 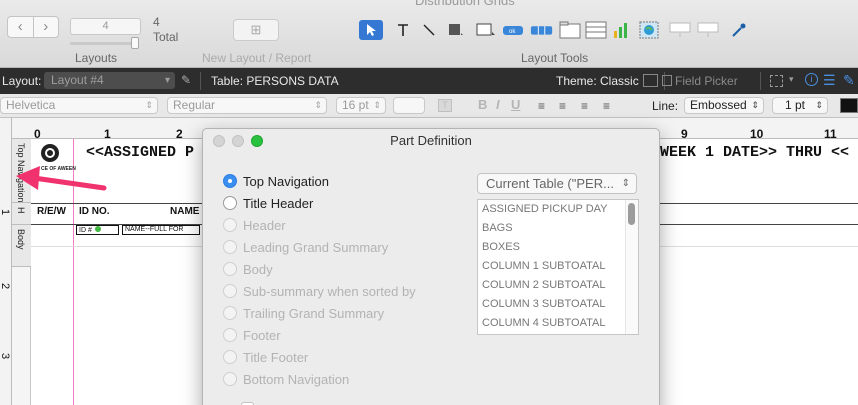 I want to click on layouts-label: Layouts, so click(x=96, y=58).